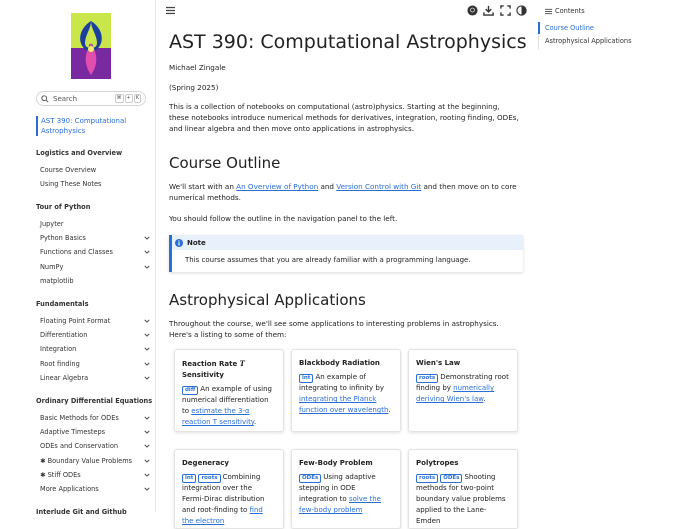 This screenshot has width=688, height=529. Describe the element at coordinates (339, 363) in the screenshot. I see `card-title-text: Blackbody Radiation` at that location.